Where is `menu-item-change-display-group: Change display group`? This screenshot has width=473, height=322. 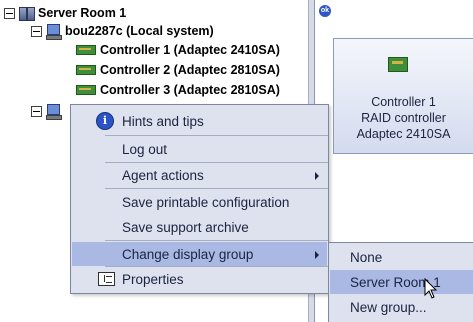 menu-item-change-display-group: Change display group is located at coordinates (199, 254).